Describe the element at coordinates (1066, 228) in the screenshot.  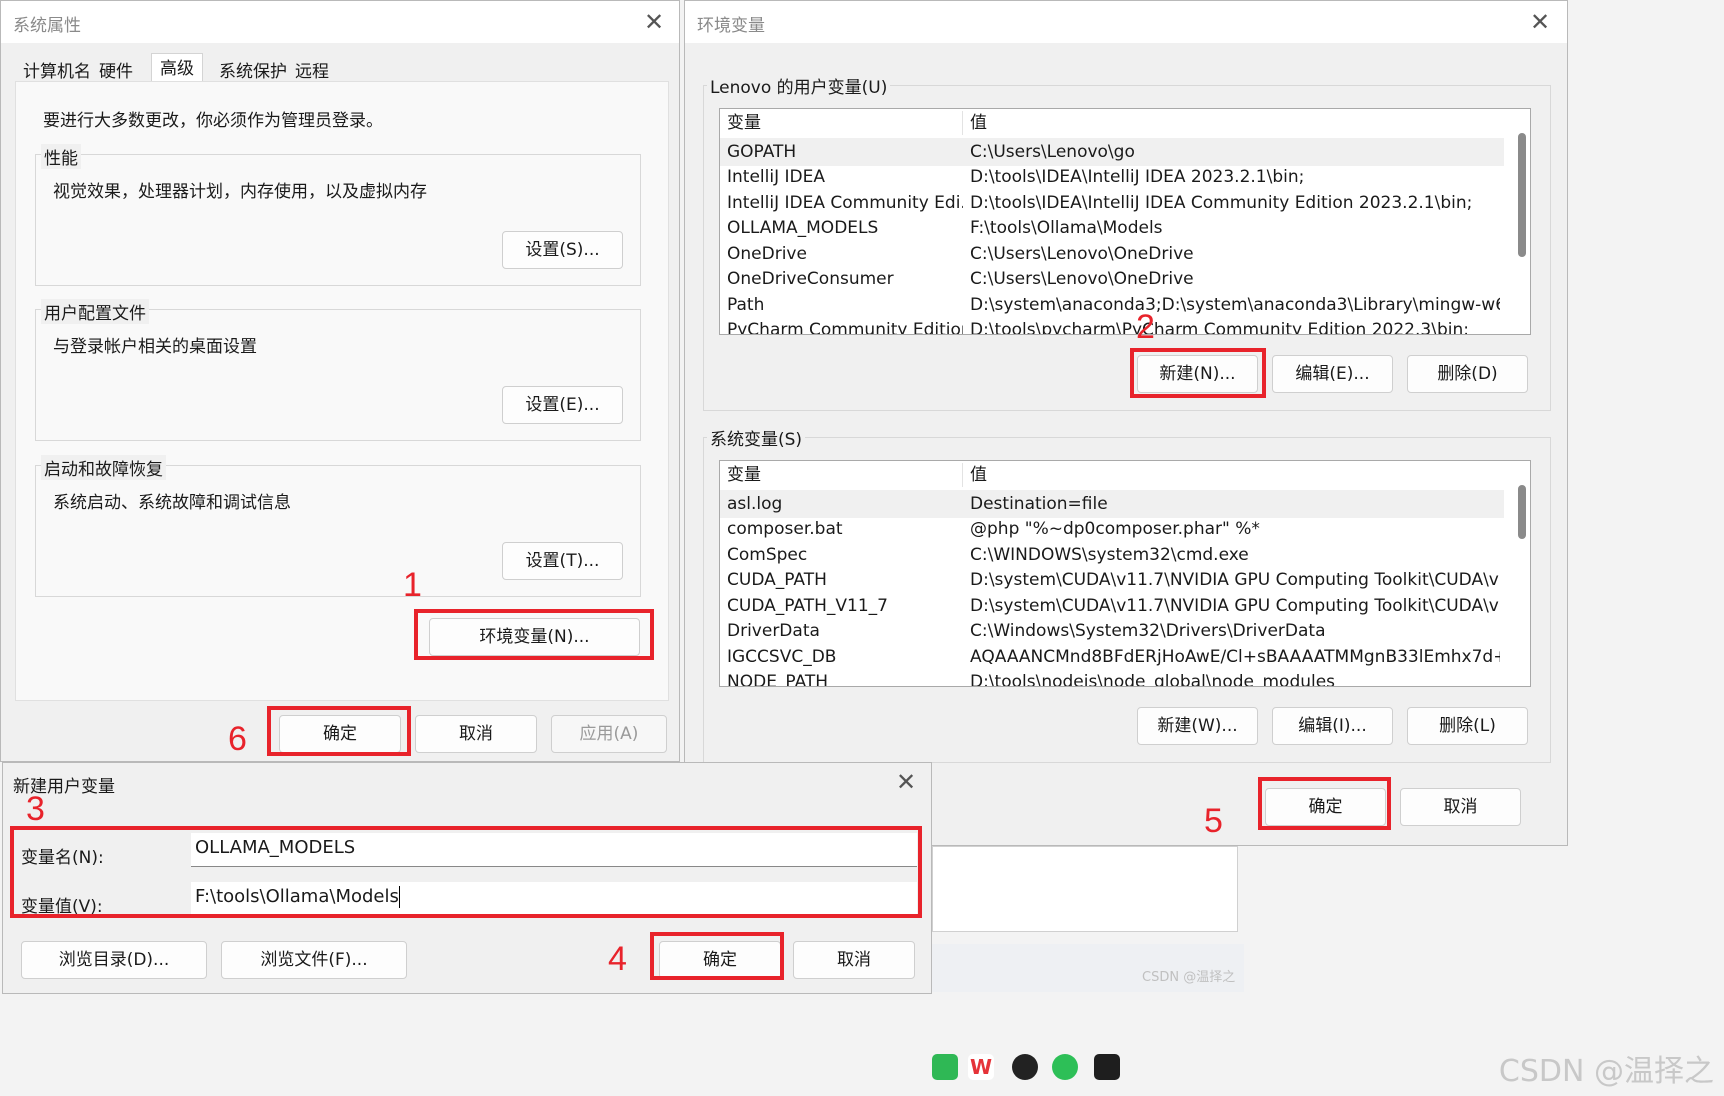
I see `variable-value: F:\tools\Ollama\Models` at that location.